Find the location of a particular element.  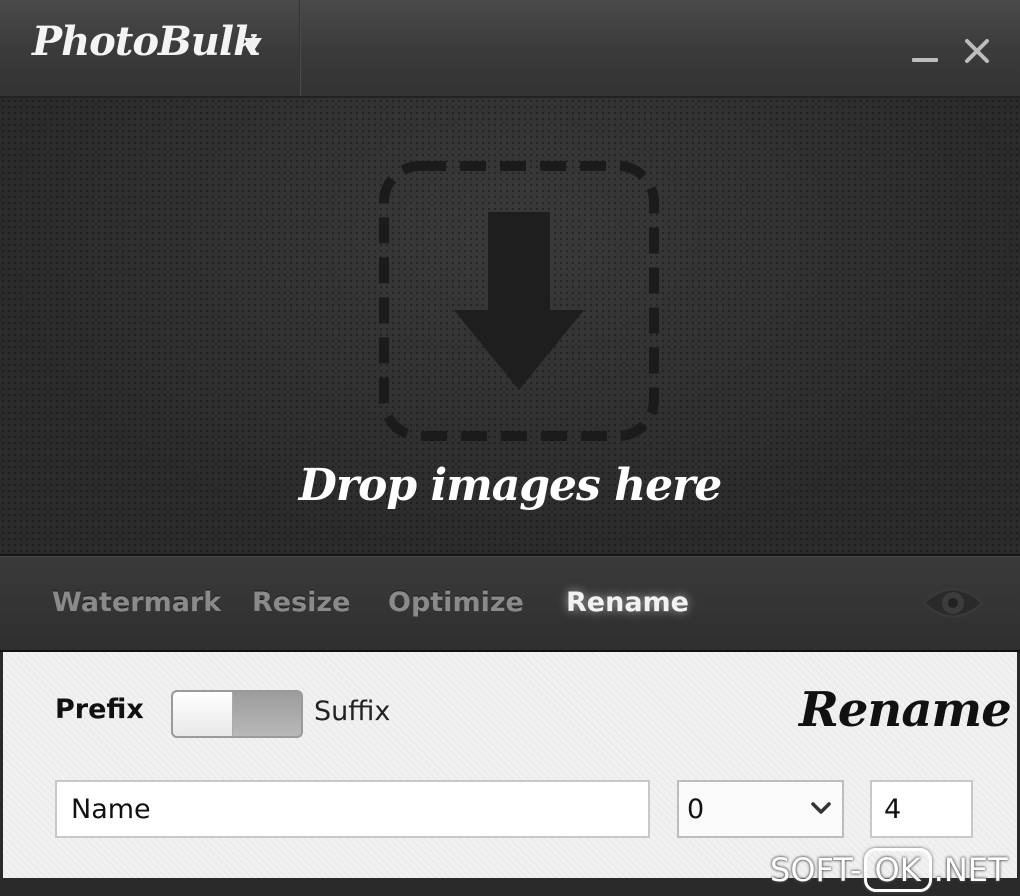

title-divider is located at coordinates (300, 48).